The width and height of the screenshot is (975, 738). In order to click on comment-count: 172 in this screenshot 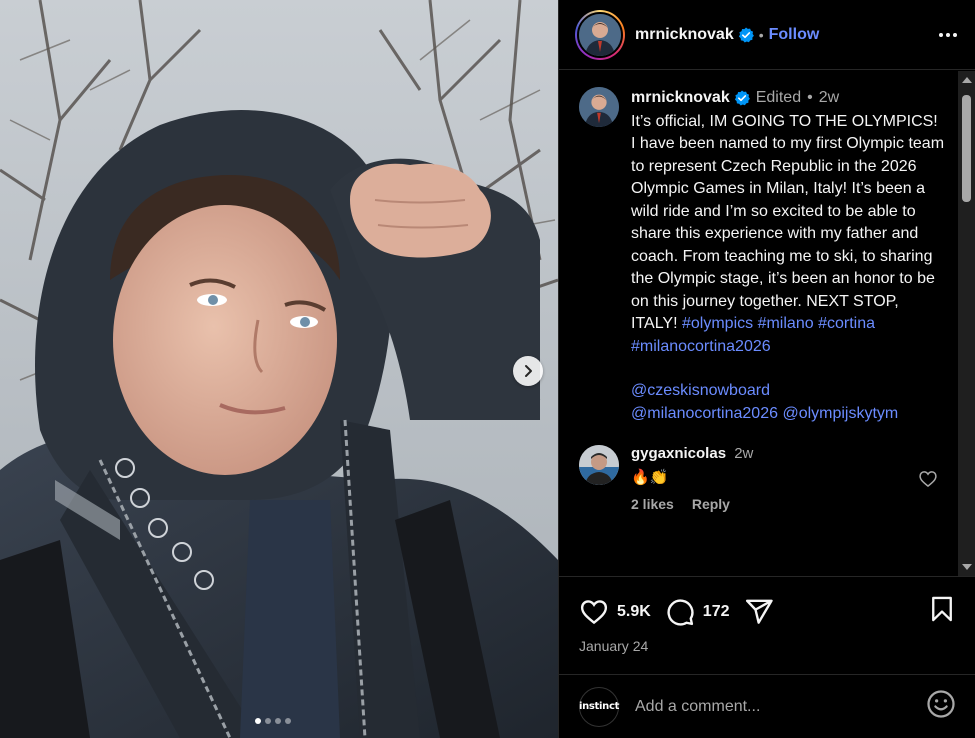, I will do `click(716, 612)`.